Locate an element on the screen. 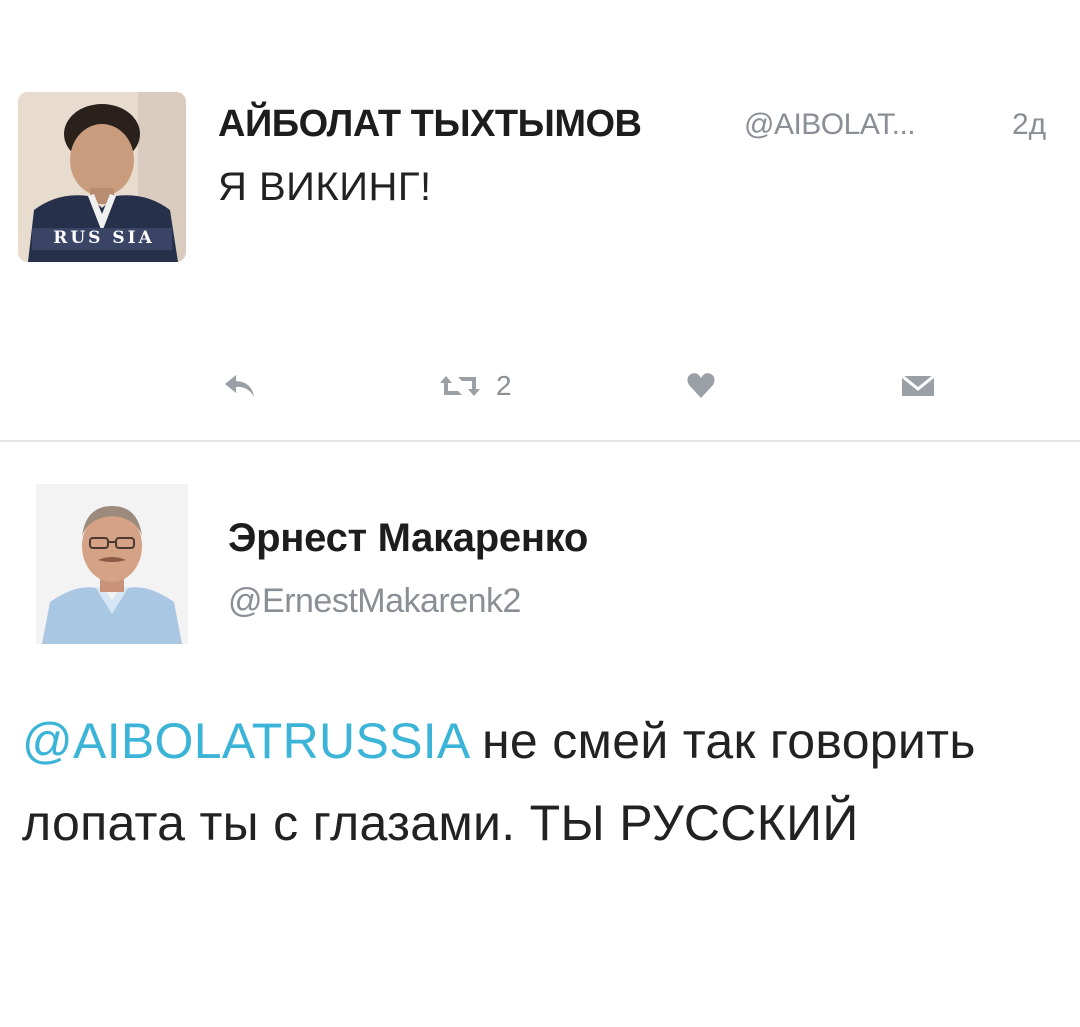  avatar-ernest is located at coordinates (112, 564).